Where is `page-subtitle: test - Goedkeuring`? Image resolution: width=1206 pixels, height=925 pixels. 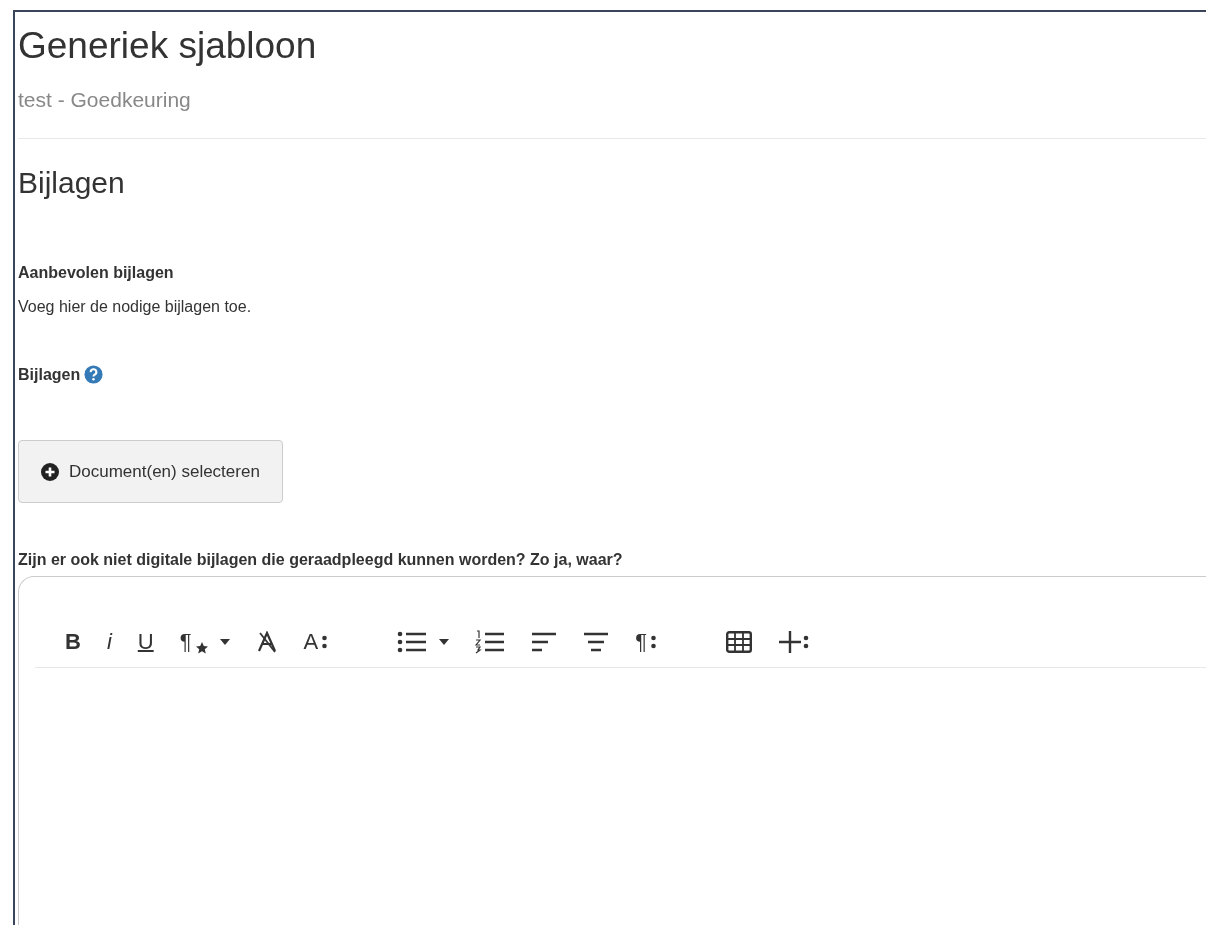 page-subtitle: test - Goedkeuring is located at coordinates (105, 100).